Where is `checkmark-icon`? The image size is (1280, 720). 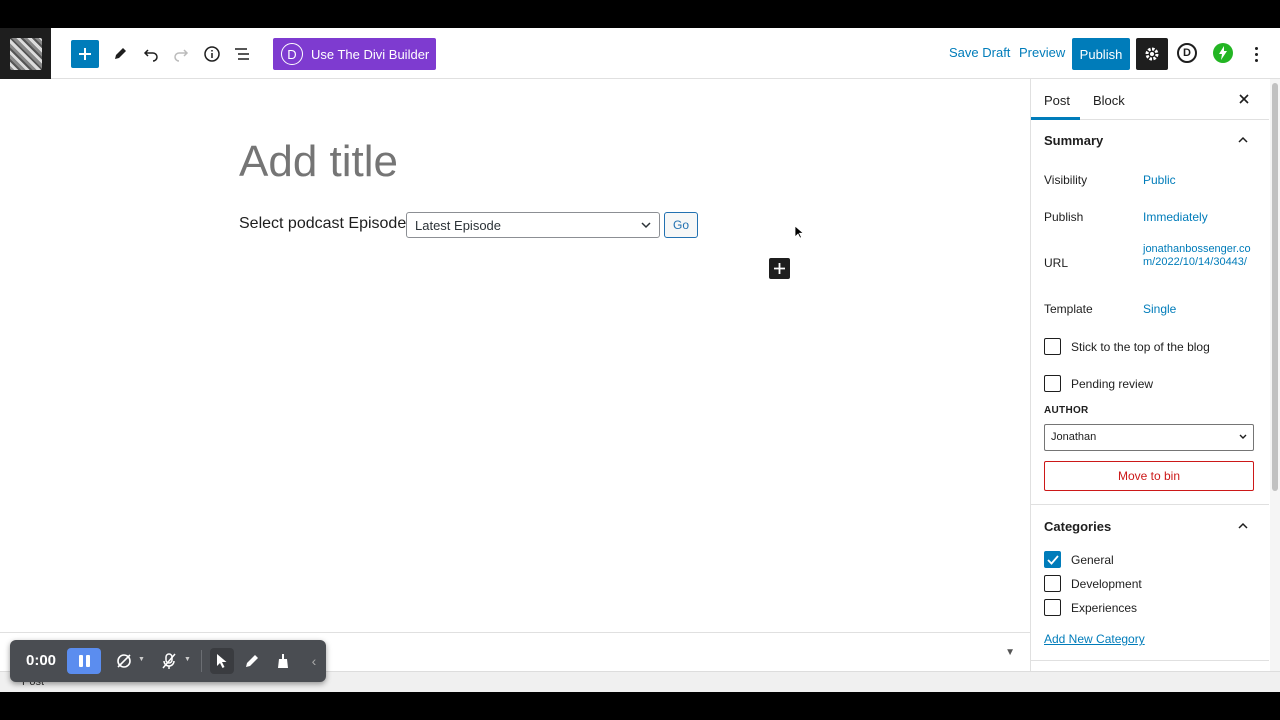
checkmark-icon is located at coordinates (1052, 559).